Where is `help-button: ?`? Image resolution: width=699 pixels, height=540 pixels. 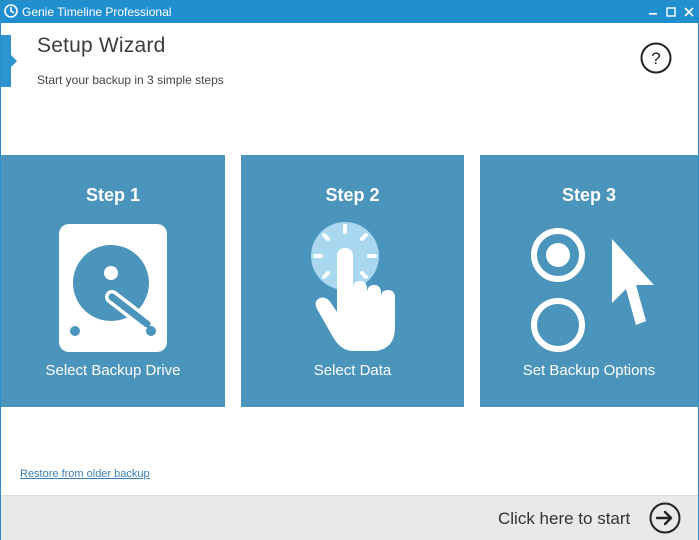
help-button: ? is located at coordinates (656, 58).